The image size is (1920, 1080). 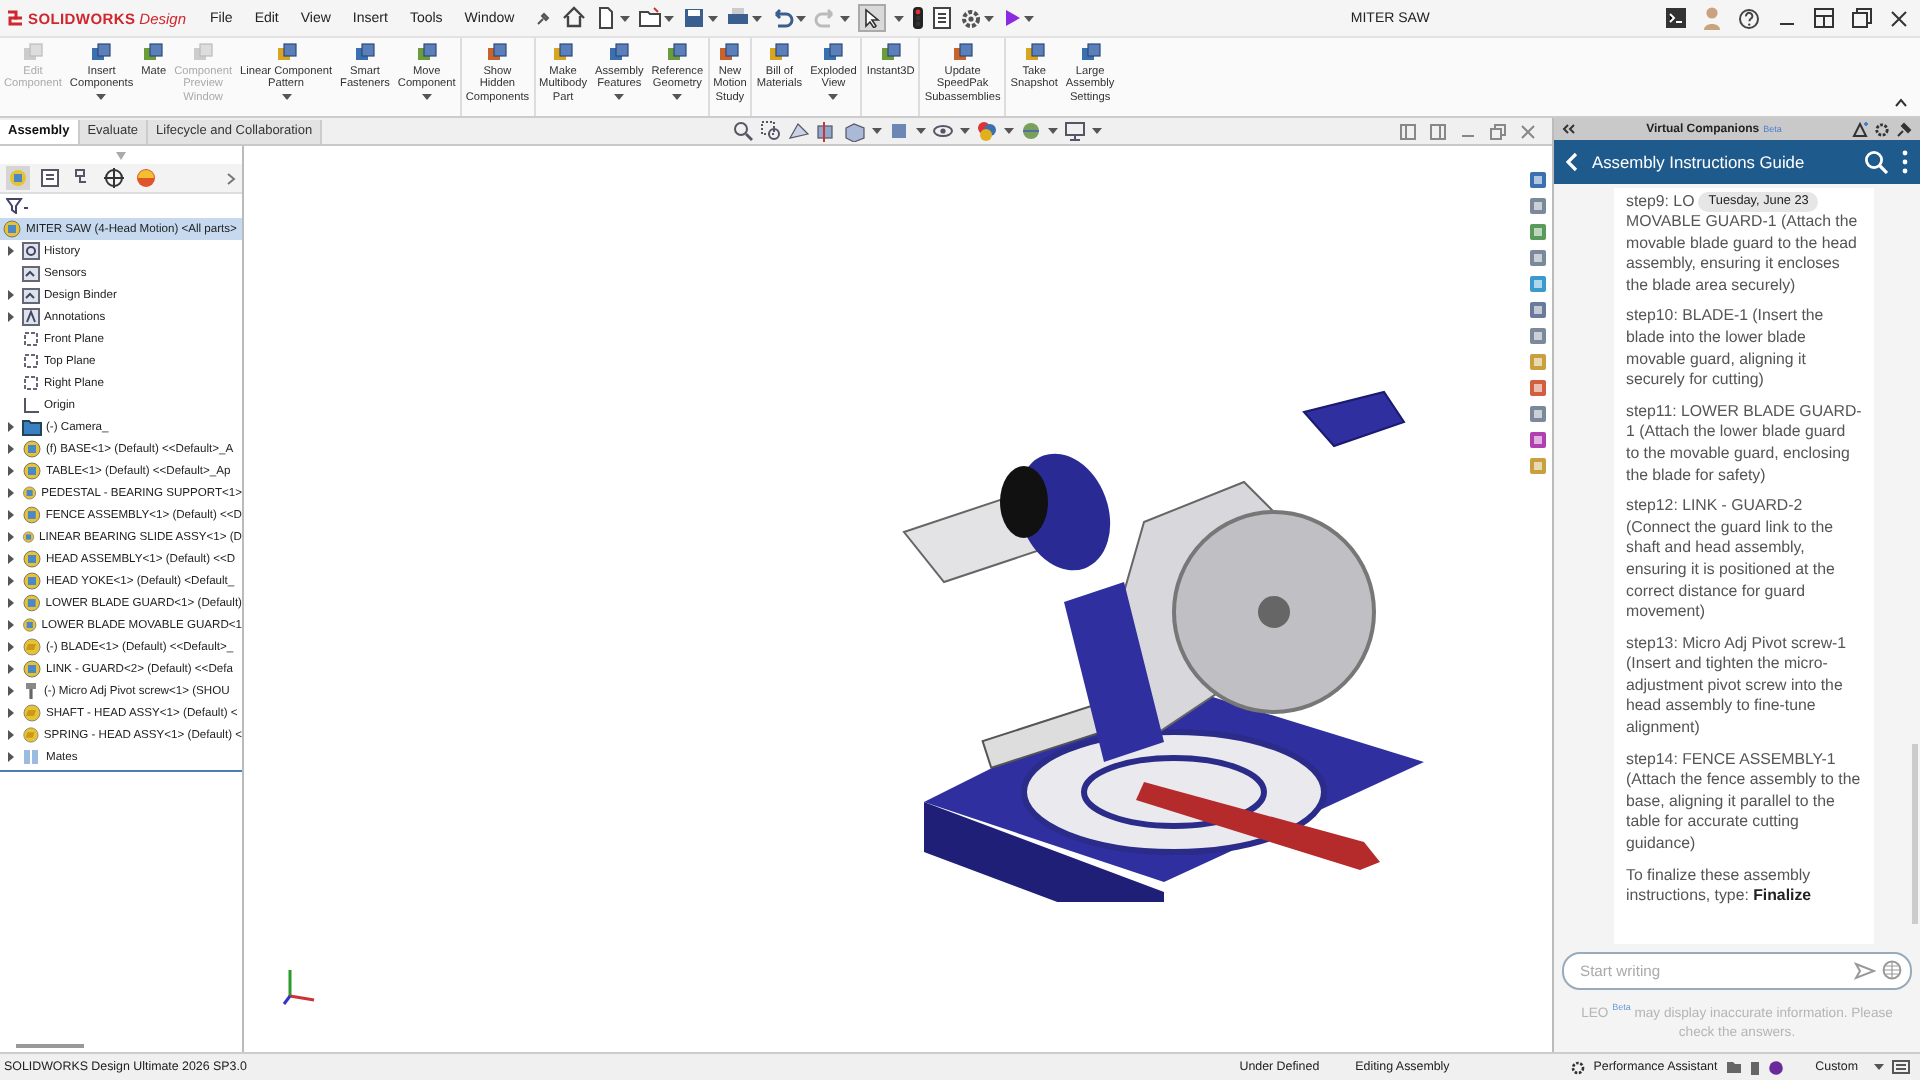 What do you see at coordinates (918, 18) in the screenshot?
I see `traffic-light-icon` at bounding box center [918, 18].